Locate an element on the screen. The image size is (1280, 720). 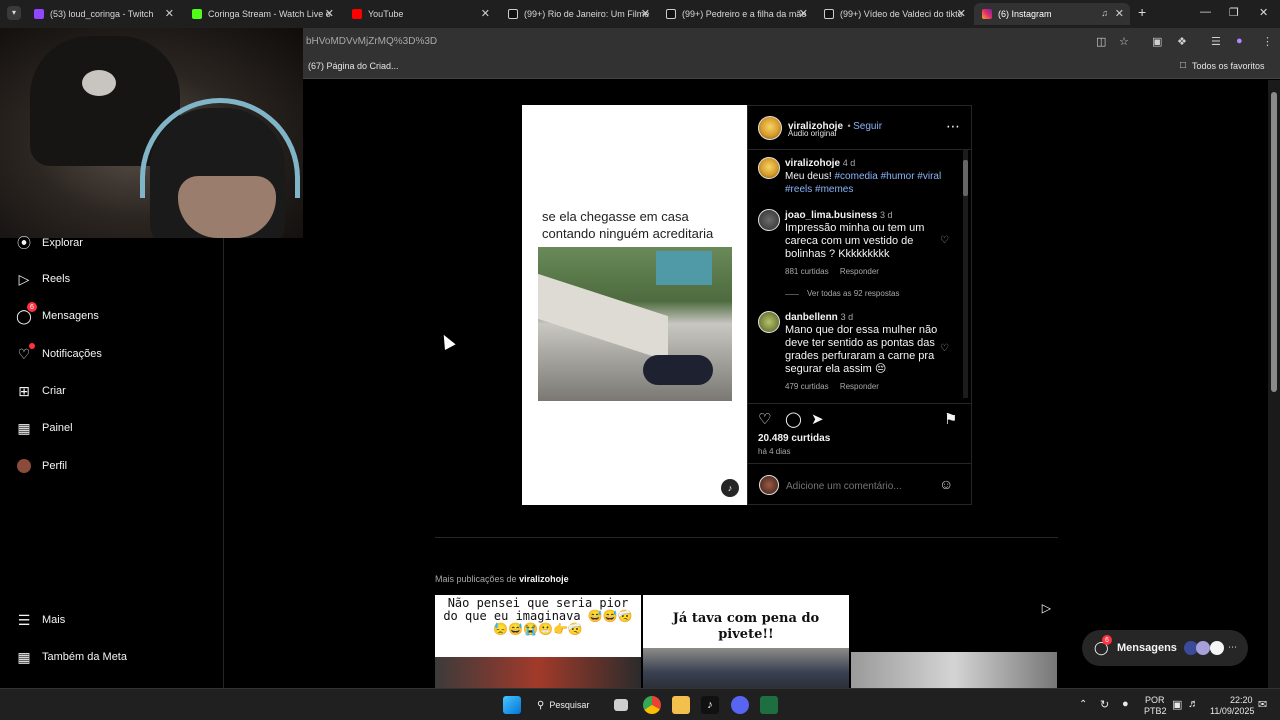
kebab-menu-icon: ⋮ is located at coordinates (1267, 41).